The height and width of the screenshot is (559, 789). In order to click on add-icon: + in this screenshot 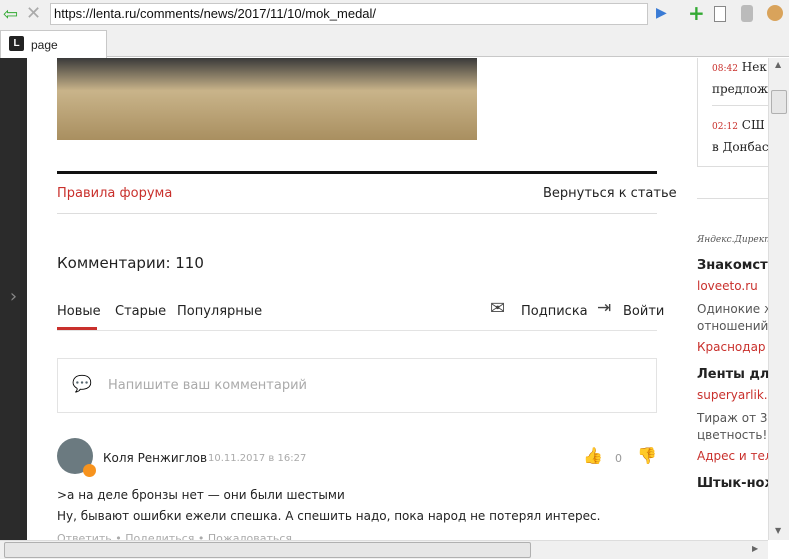, I will do `click(696, 13)`.